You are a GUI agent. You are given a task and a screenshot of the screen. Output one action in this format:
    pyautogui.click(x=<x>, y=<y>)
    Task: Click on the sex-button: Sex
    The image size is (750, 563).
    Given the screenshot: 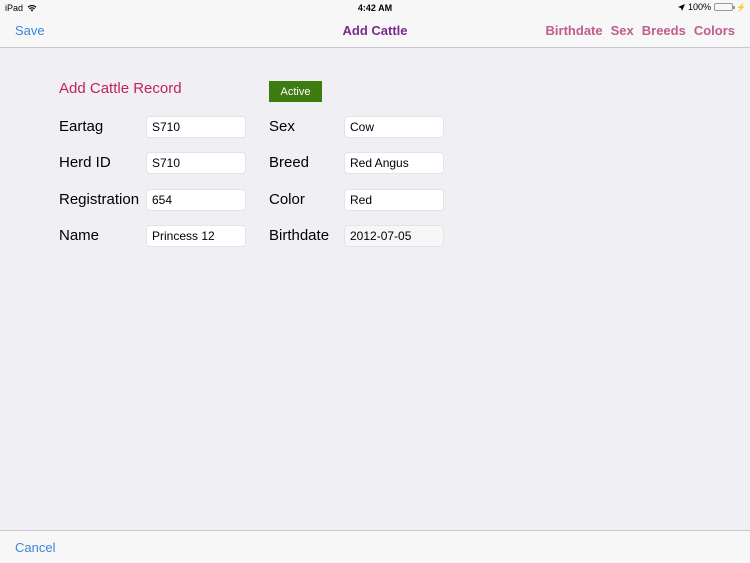 What is the action you would take?
    pyautogui.click(x=622, y=30)
    